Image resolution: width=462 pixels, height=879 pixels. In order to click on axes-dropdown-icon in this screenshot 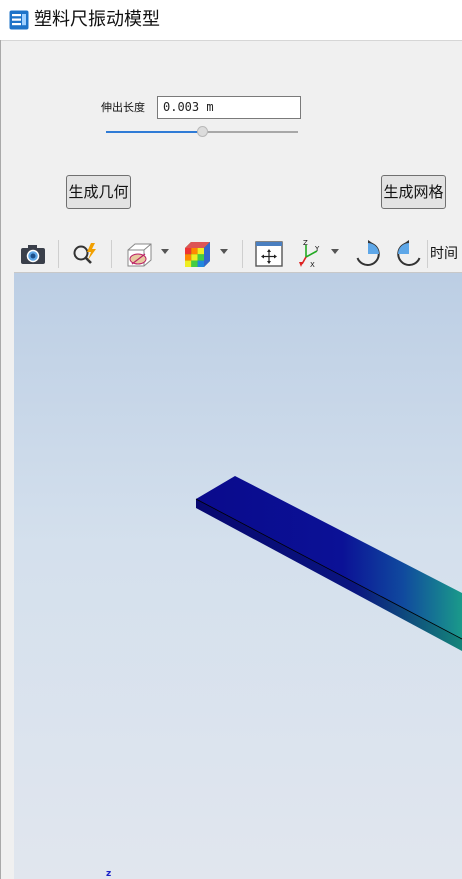, I will do `click(335, 251)`.